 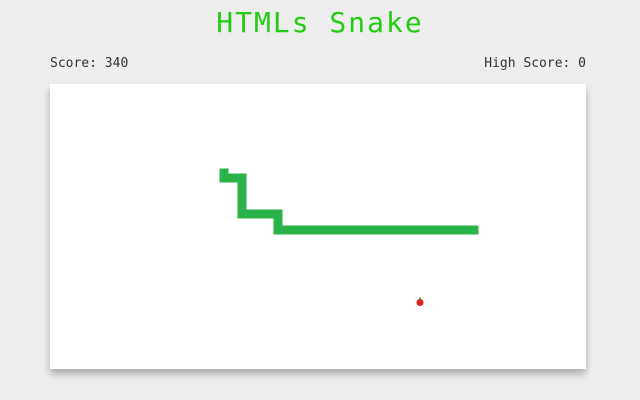 What do you see at coordinates (535, 63) in the screenshot?
I see `high-score-display: High Score: 0` at bounding box center [535, 63].